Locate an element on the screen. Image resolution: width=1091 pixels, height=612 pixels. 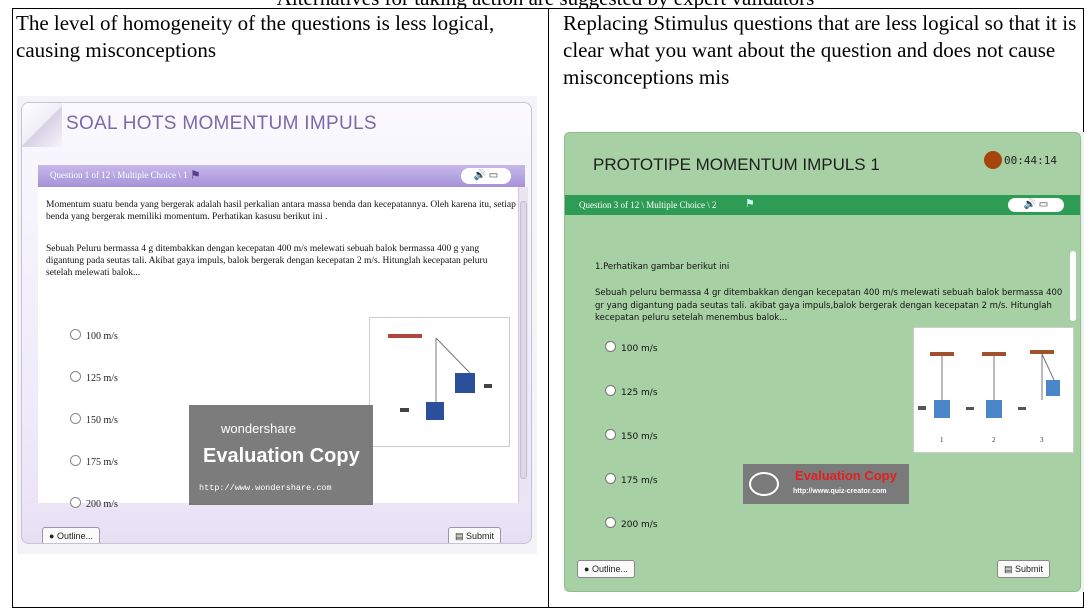
pendulum-figure is located at coordinates (439, 382).